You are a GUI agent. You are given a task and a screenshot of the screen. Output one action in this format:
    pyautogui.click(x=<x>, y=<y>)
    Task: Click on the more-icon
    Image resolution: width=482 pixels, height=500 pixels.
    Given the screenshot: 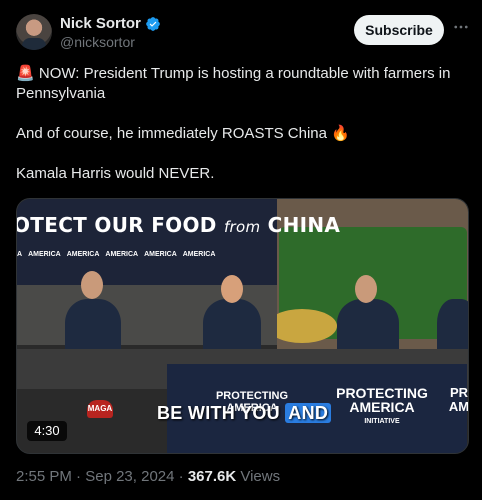 What is the action you would take?
    pyautogui.click(x=460, y=26)
    